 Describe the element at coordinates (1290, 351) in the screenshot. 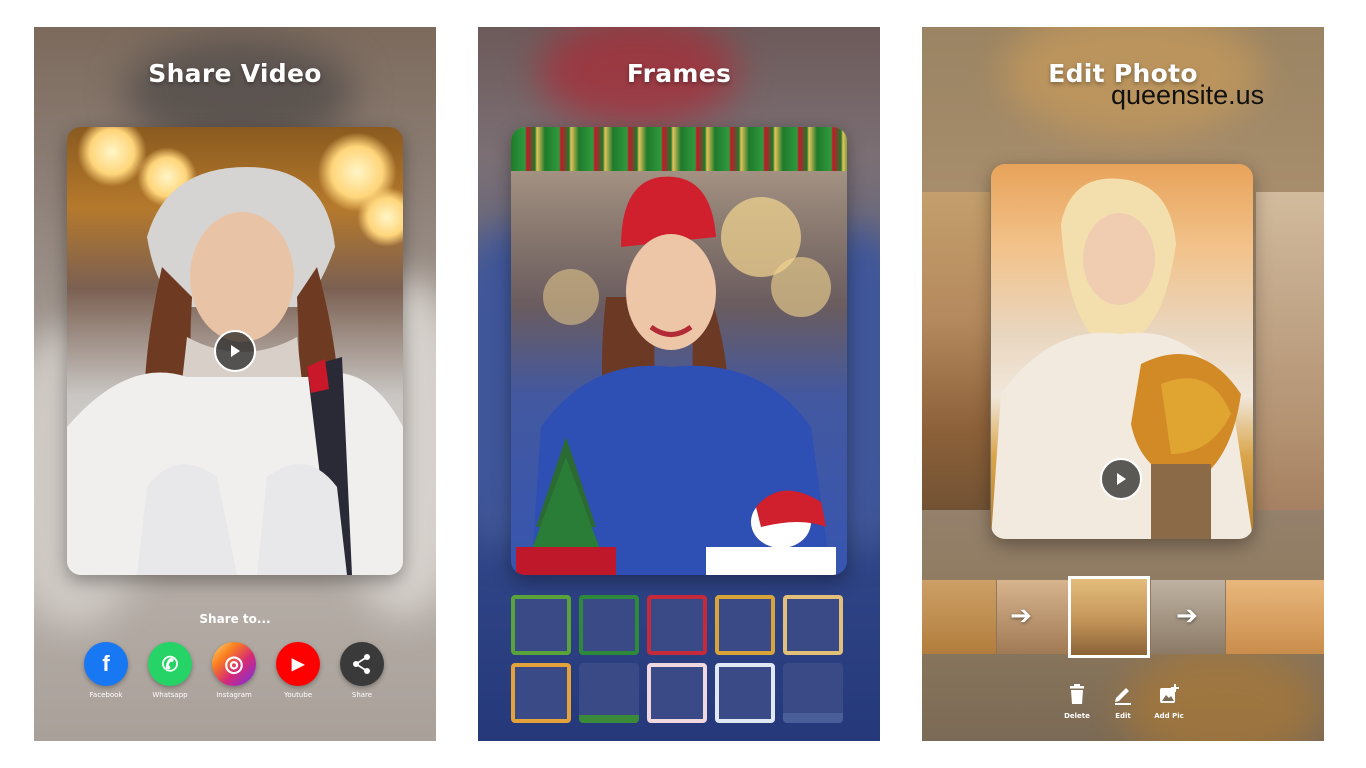

I see `next-photo` at that location.